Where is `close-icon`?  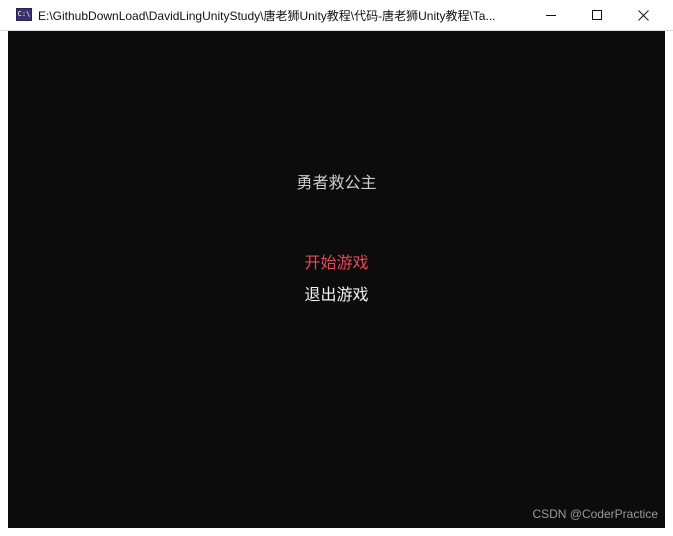 close-icon is located at coordinates (643, 15).